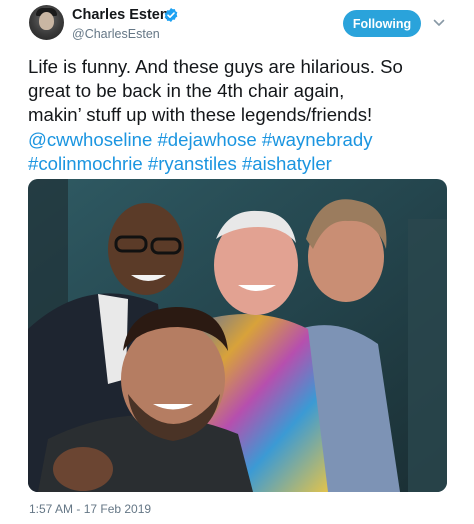  Describe the element at coordinates (85, 163) in the screenshot. I see `hashtag-link: #colinmochrie` at that location.